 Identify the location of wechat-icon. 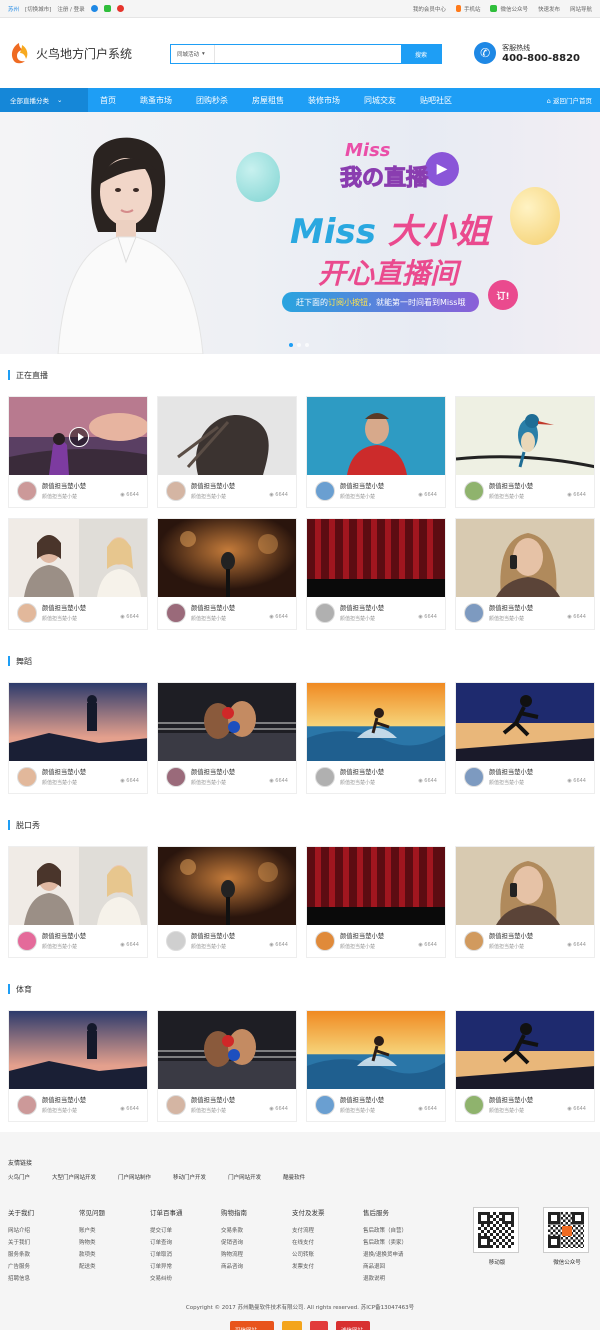
(107, 8).